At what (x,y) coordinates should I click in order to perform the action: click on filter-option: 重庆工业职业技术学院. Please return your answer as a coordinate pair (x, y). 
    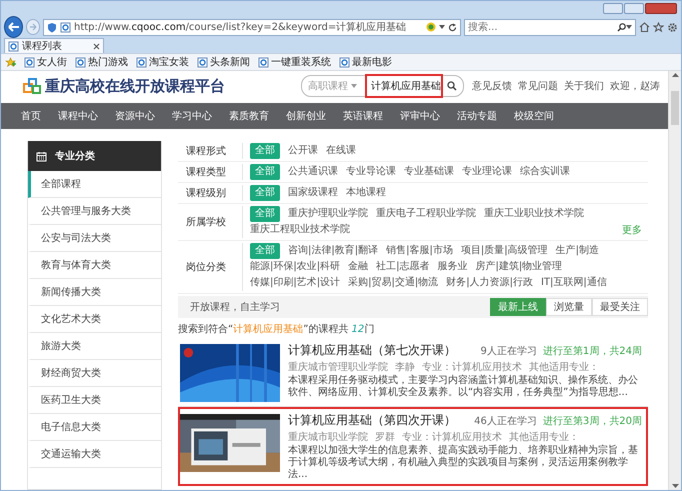
    Looking at the image, I should click on (534, 214).